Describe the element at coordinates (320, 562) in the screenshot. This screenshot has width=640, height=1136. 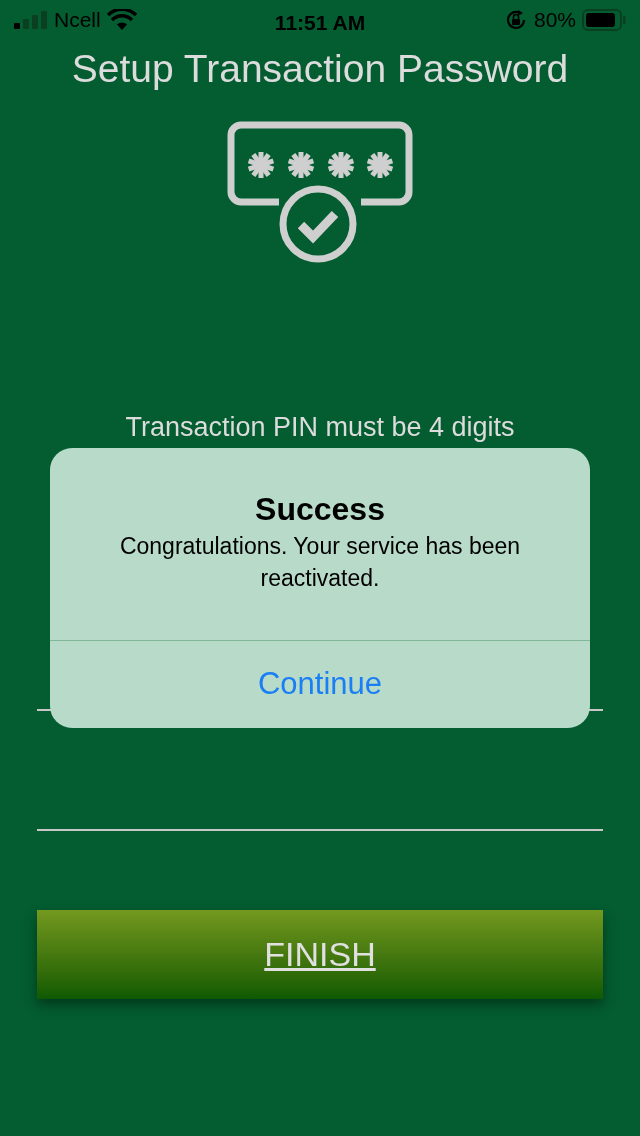
I see `alert-message: Congratulations. Your service has been reactivated.` at that location.